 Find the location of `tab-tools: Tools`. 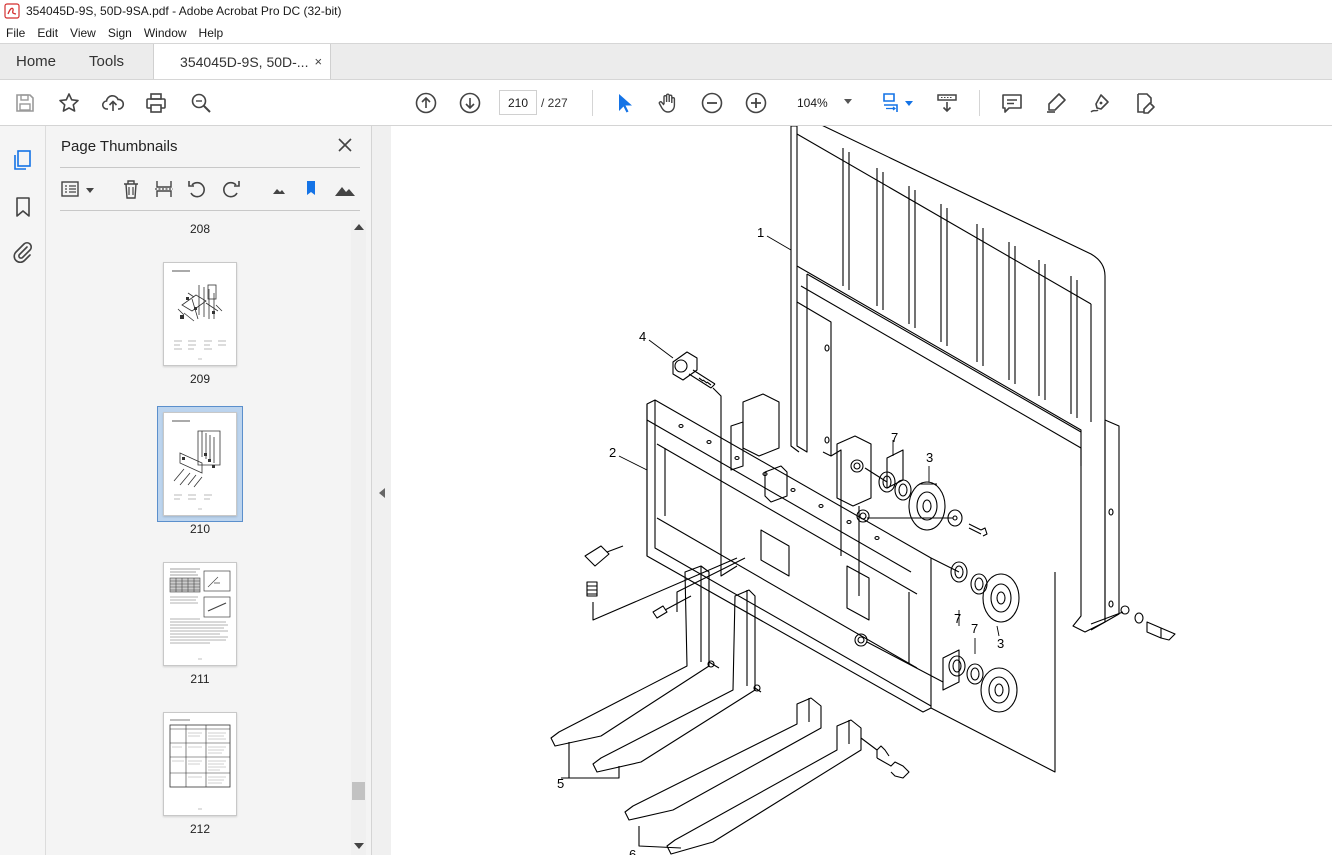

tab-tools: Tools is located at coordinates (106, 61).